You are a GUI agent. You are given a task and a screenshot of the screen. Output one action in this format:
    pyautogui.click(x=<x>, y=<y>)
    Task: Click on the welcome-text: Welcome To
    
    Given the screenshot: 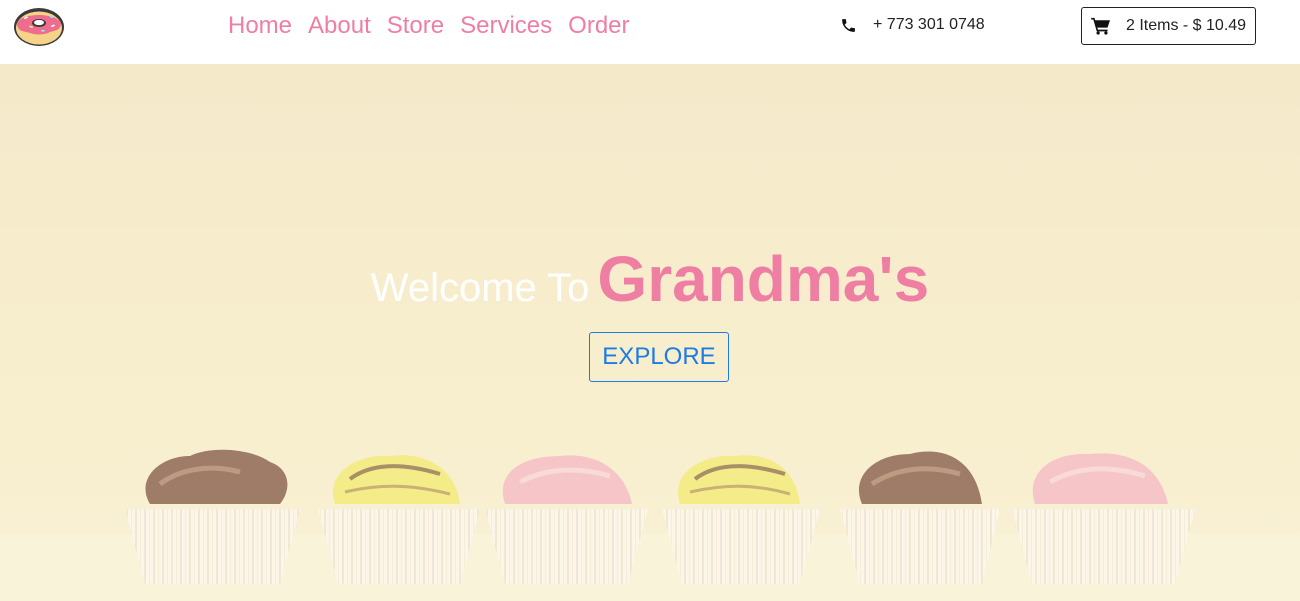 What is the action you would take?
    pyautogui.click(x=480, y=288)
    